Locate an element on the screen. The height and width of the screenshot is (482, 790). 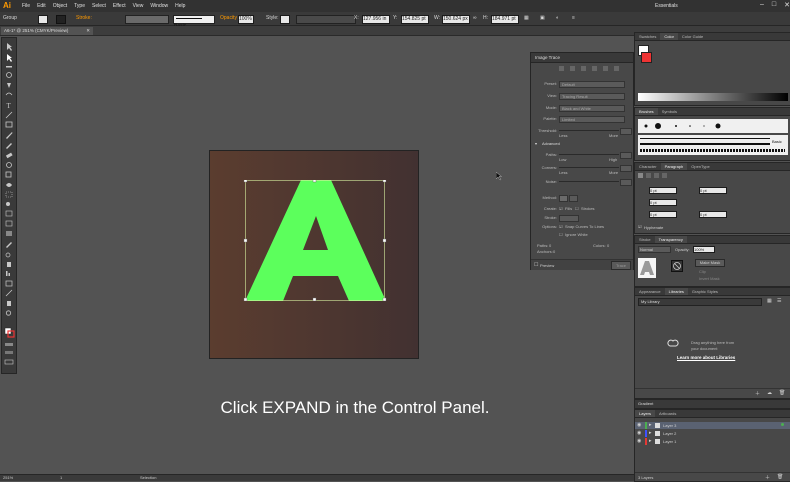
make-mask-button: Make Mask is located at coordinates (710, 263).